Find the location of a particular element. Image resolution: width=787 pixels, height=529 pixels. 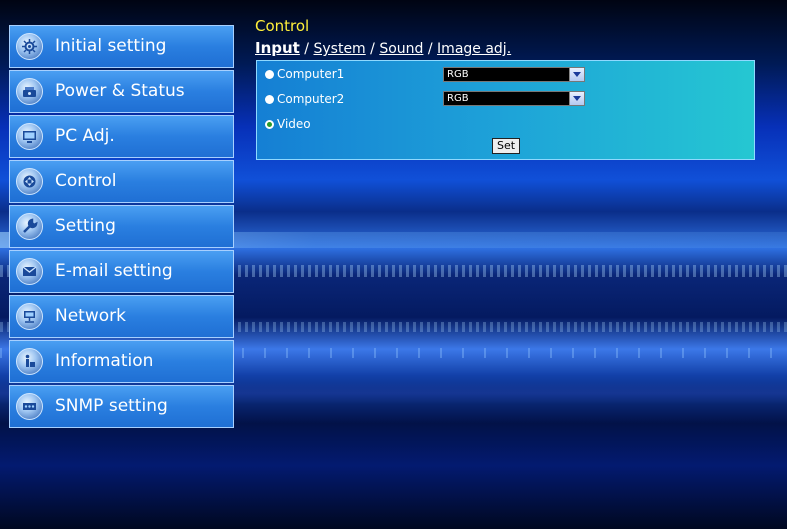

sidebar-item-email-setting: E-mail setting is located at coordinates (121, 271).